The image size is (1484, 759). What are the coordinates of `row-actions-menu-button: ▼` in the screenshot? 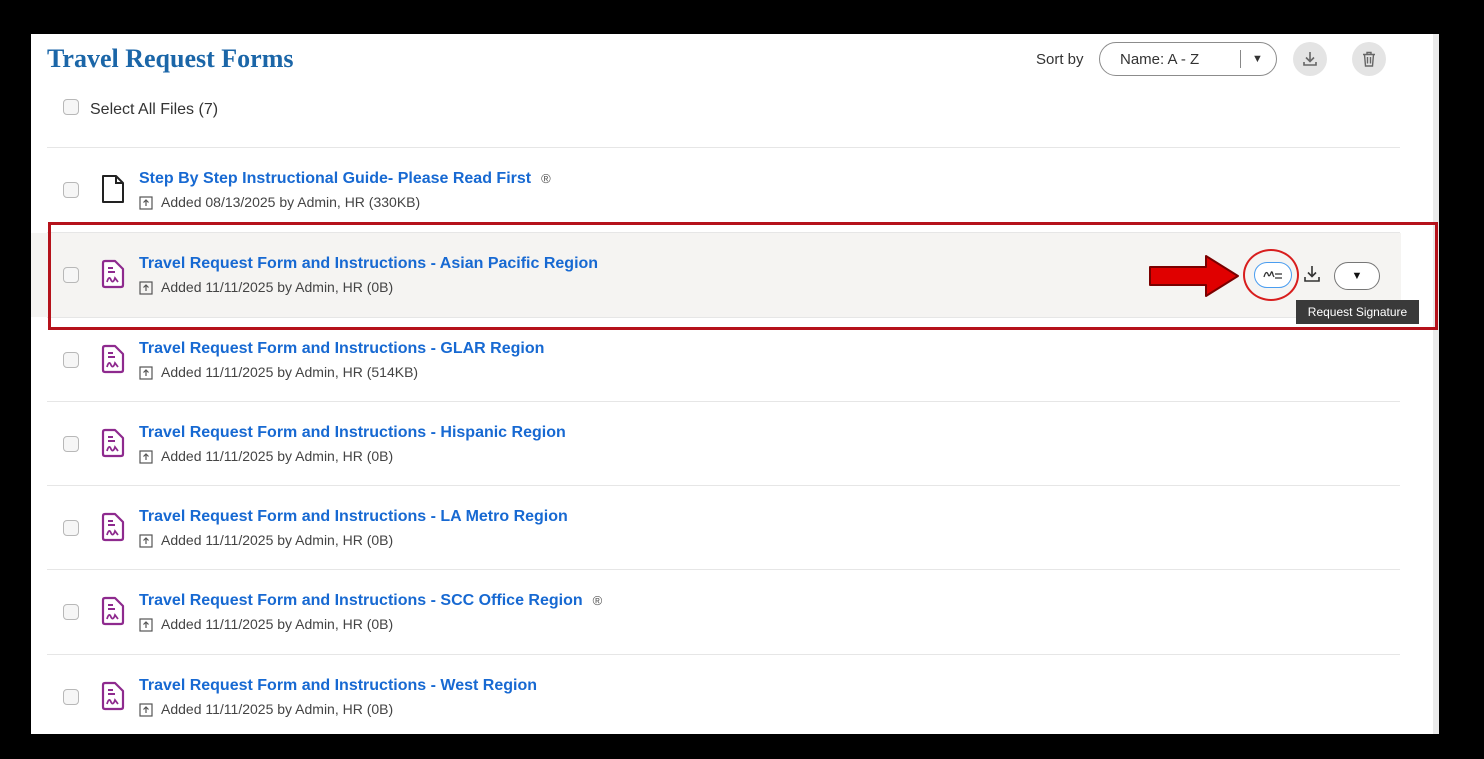 It's located at (1357, 276).